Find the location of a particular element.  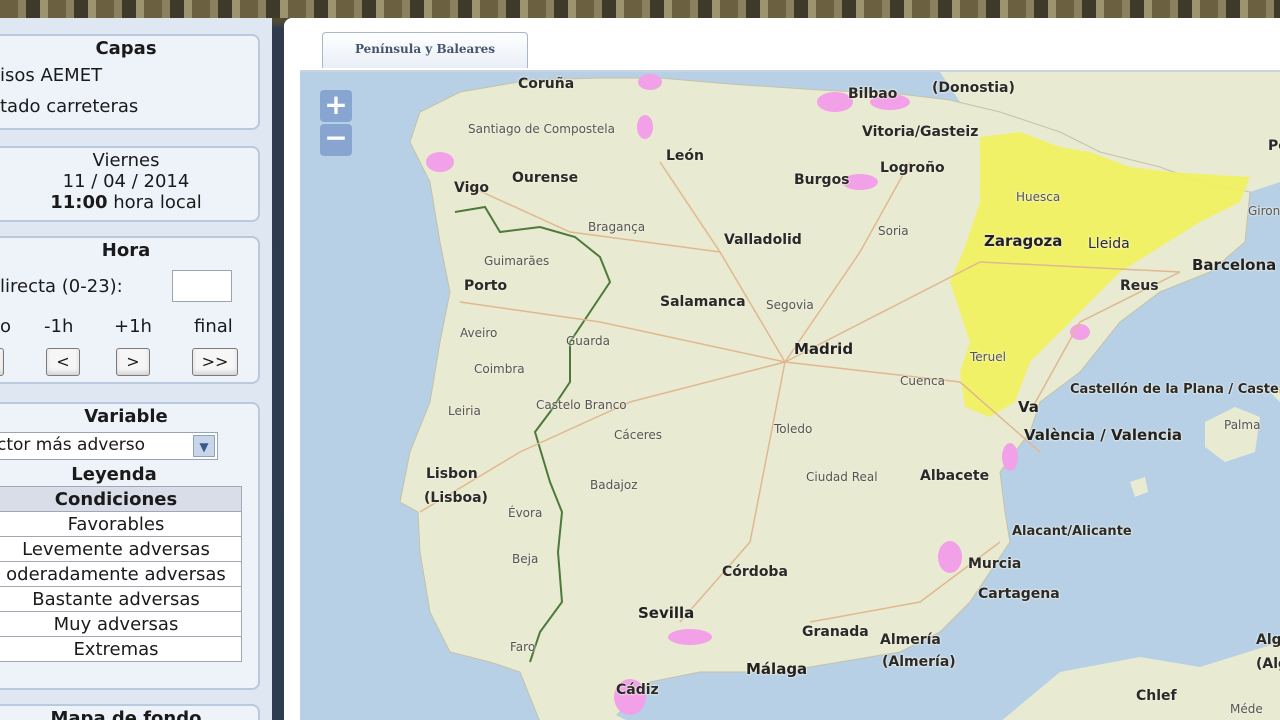

city-label: León is located at coordinates (685, 156).